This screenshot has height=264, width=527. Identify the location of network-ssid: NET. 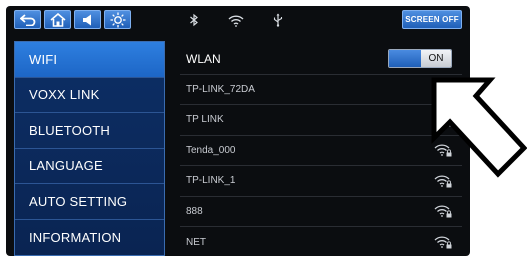
(196, 242).